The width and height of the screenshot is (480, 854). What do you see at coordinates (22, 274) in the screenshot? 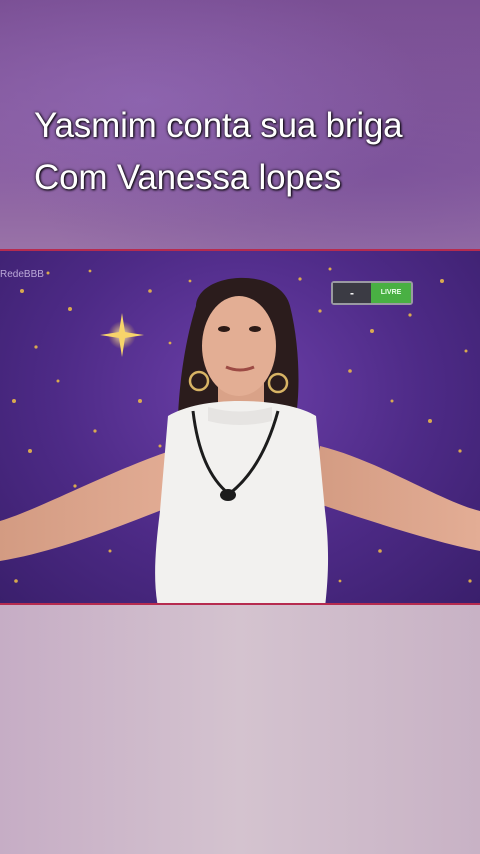
I see `channel-watermark: RedeBBB` at bounding box center [22, 274].